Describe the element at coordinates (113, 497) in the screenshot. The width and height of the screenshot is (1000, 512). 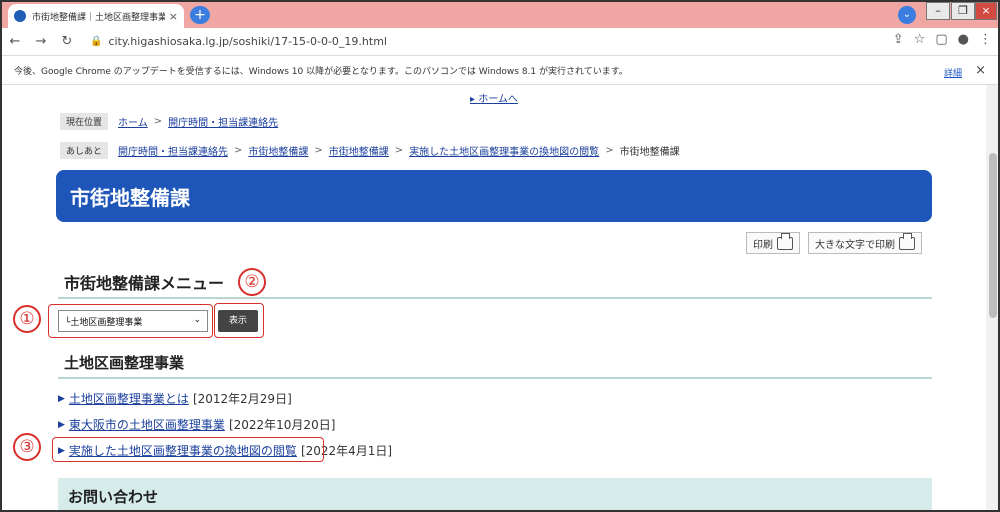
I see `contact-title: お問い合わせ` at that location.